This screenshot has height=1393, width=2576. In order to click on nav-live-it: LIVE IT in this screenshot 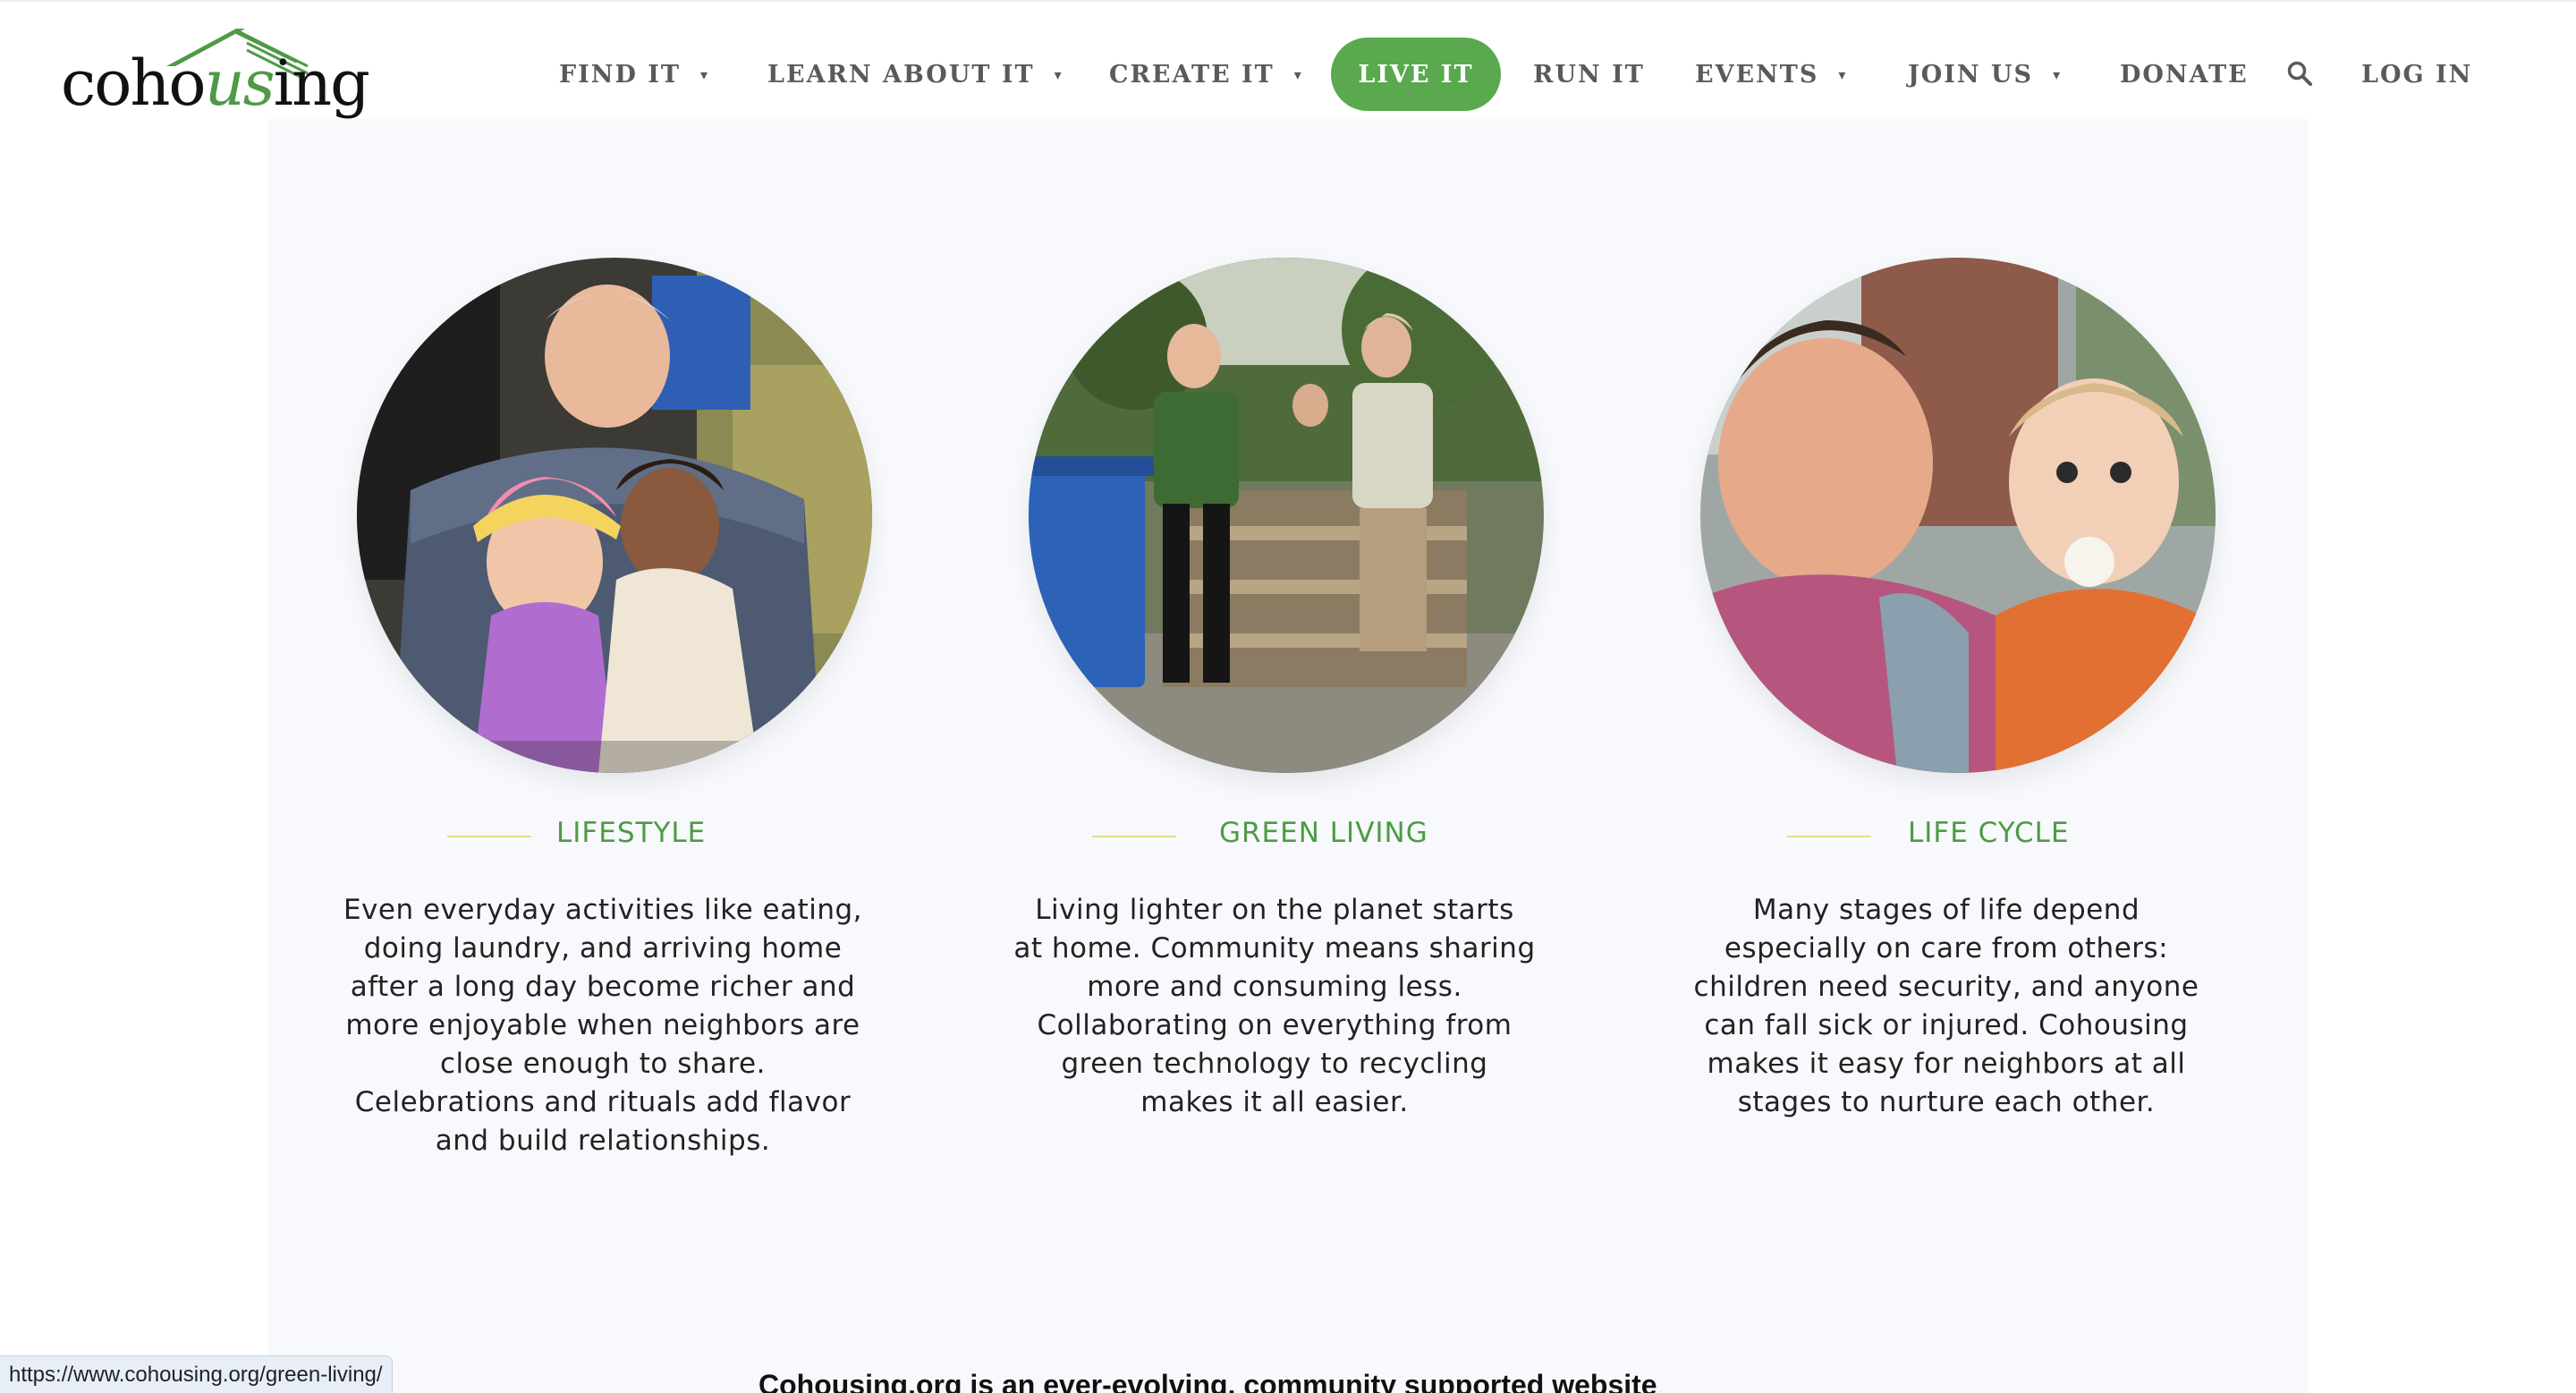, I will do `click(1416, 74)`.